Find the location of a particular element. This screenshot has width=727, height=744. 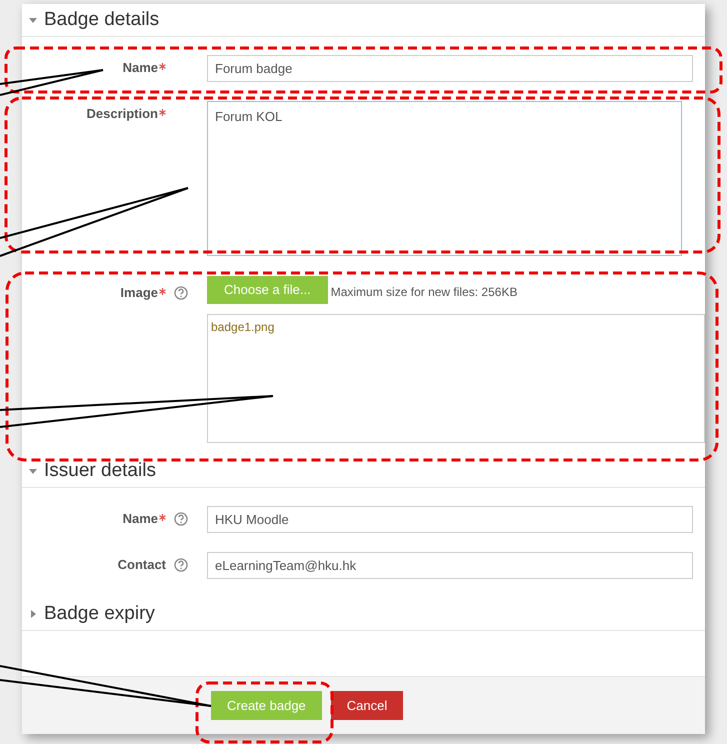

field-label: Image is located at coordinates (139, 293).